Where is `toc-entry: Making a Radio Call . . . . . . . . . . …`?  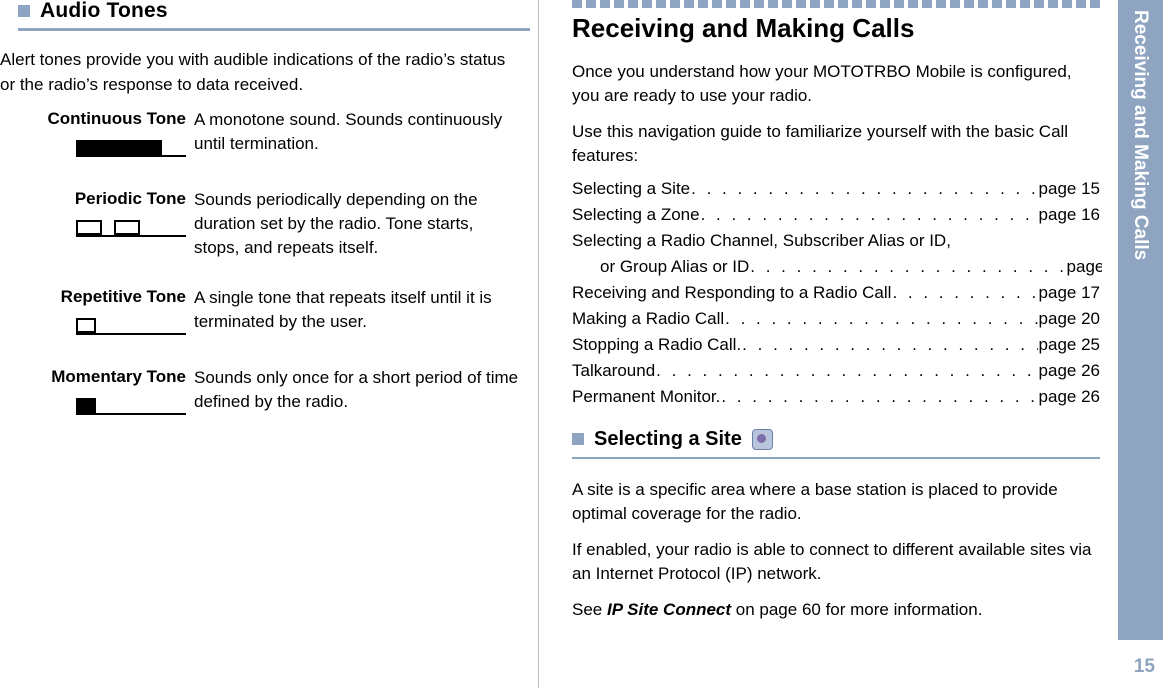 toc-entry: Making a Radio Call . . . . . . . . . . … is located at coordinates (836, 319).